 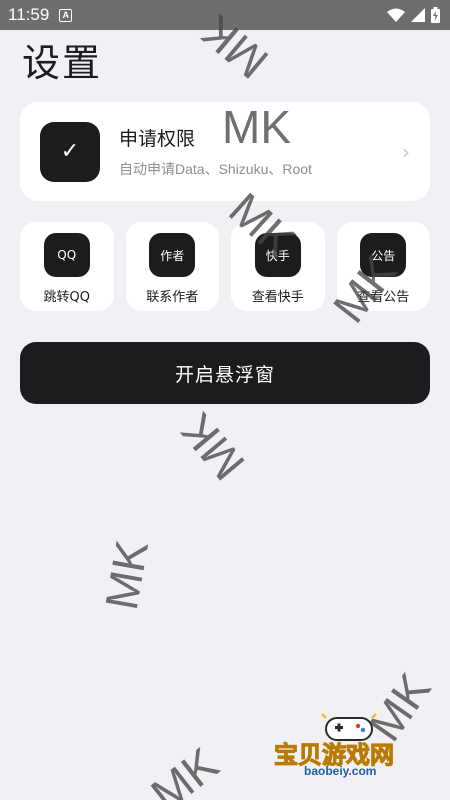 I want to click on logo-url: baobeiy.com, so click(x=340, y=771).